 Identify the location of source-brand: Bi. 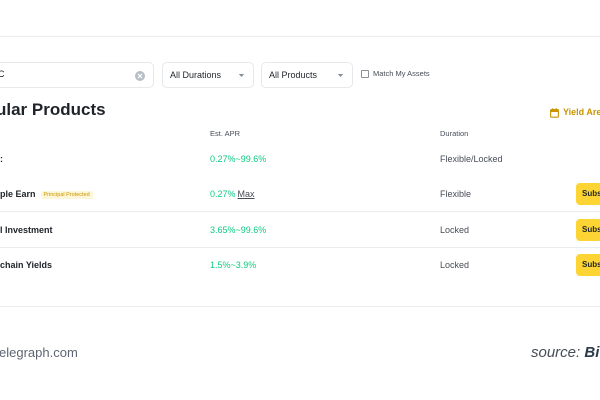
(592, 352).